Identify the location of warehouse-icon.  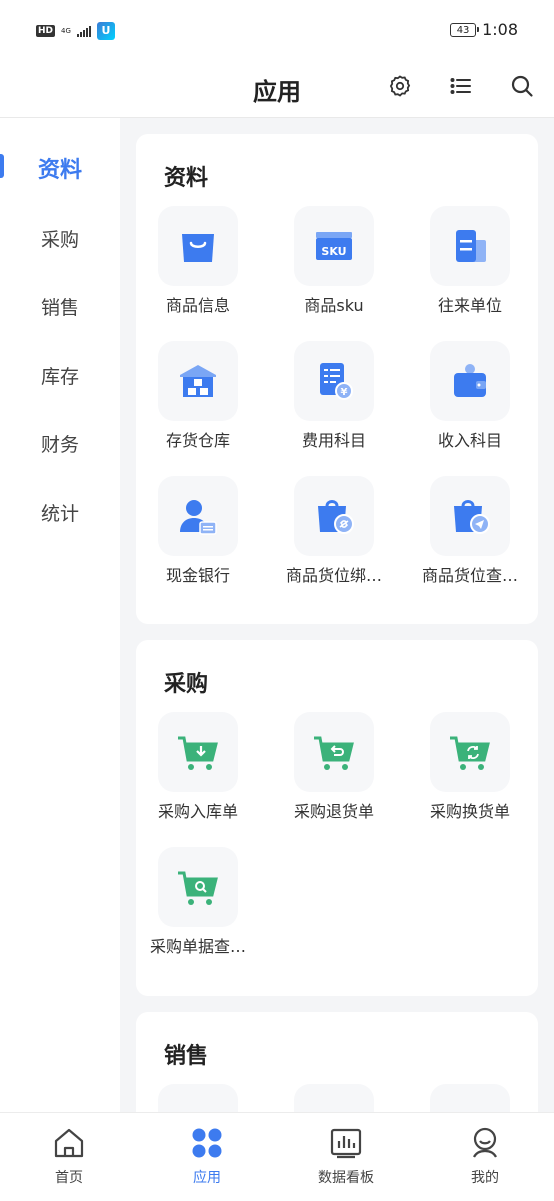
(198, 381).